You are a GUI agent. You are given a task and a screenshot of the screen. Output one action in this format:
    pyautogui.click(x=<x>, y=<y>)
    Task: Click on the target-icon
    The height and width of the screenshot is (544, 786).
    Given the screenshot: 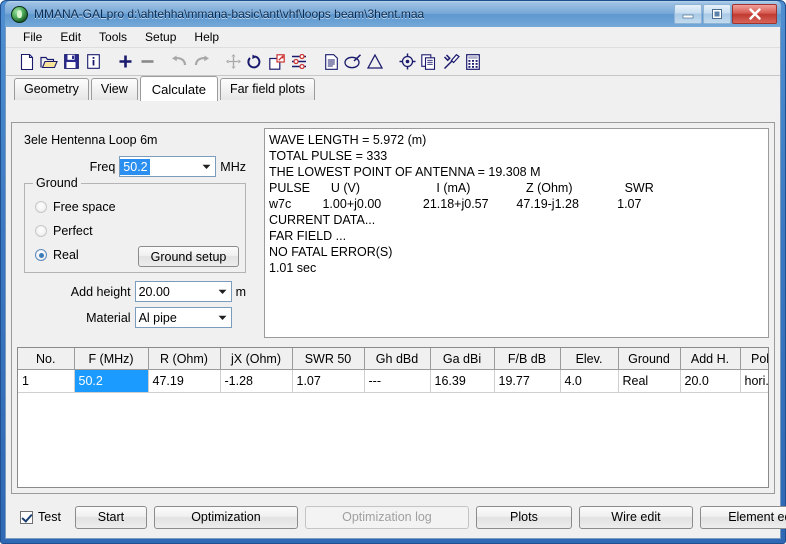 What is the action you would take?
    pyautogui.click(x=407, y=62)
    